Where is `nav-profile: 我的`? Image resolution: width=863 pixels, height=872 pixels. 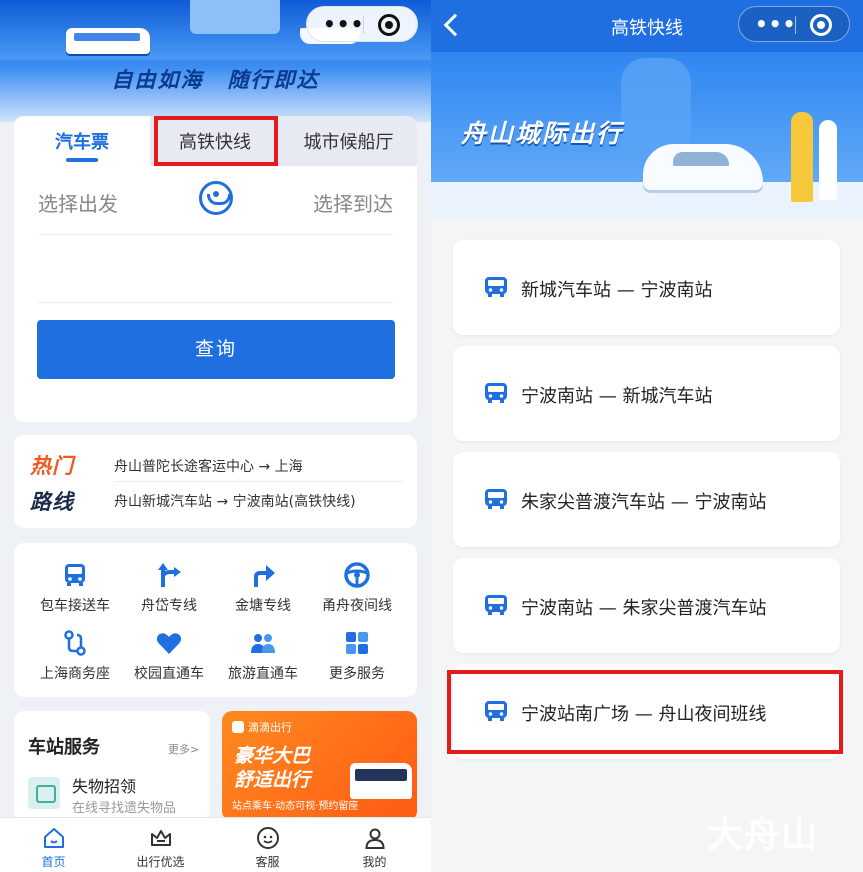
nav-profile: 我的 is located at coordinates (374, 845).